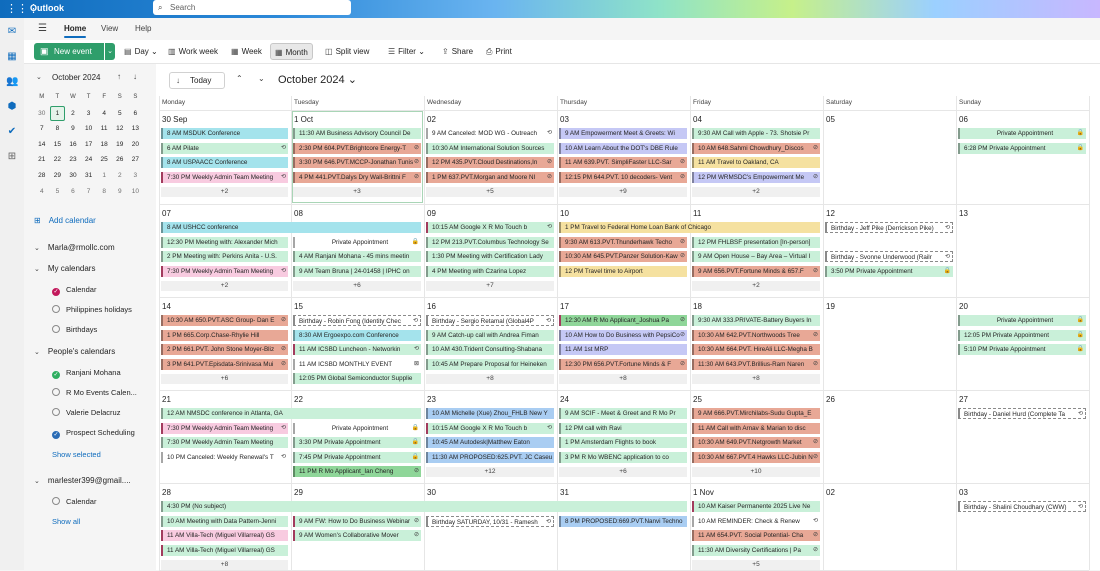  I want to click on day-number: 29, so click(298, 492).